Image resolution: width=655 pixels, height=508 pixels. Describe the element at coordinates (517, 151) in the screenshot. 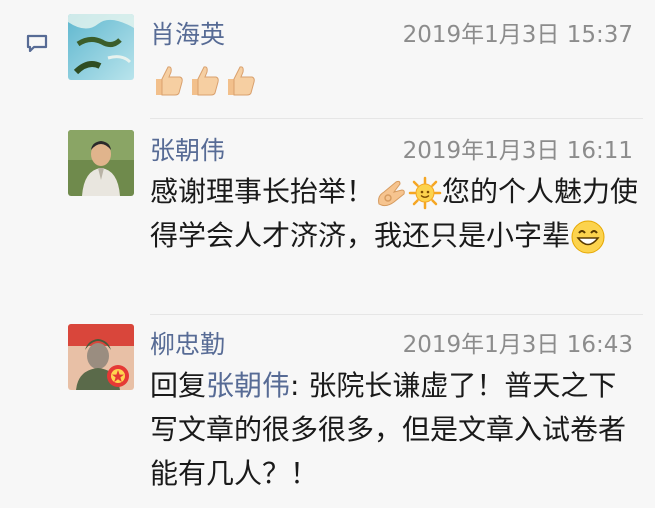

I see `comment-time: 2019年1月3日 16:11` at that location.